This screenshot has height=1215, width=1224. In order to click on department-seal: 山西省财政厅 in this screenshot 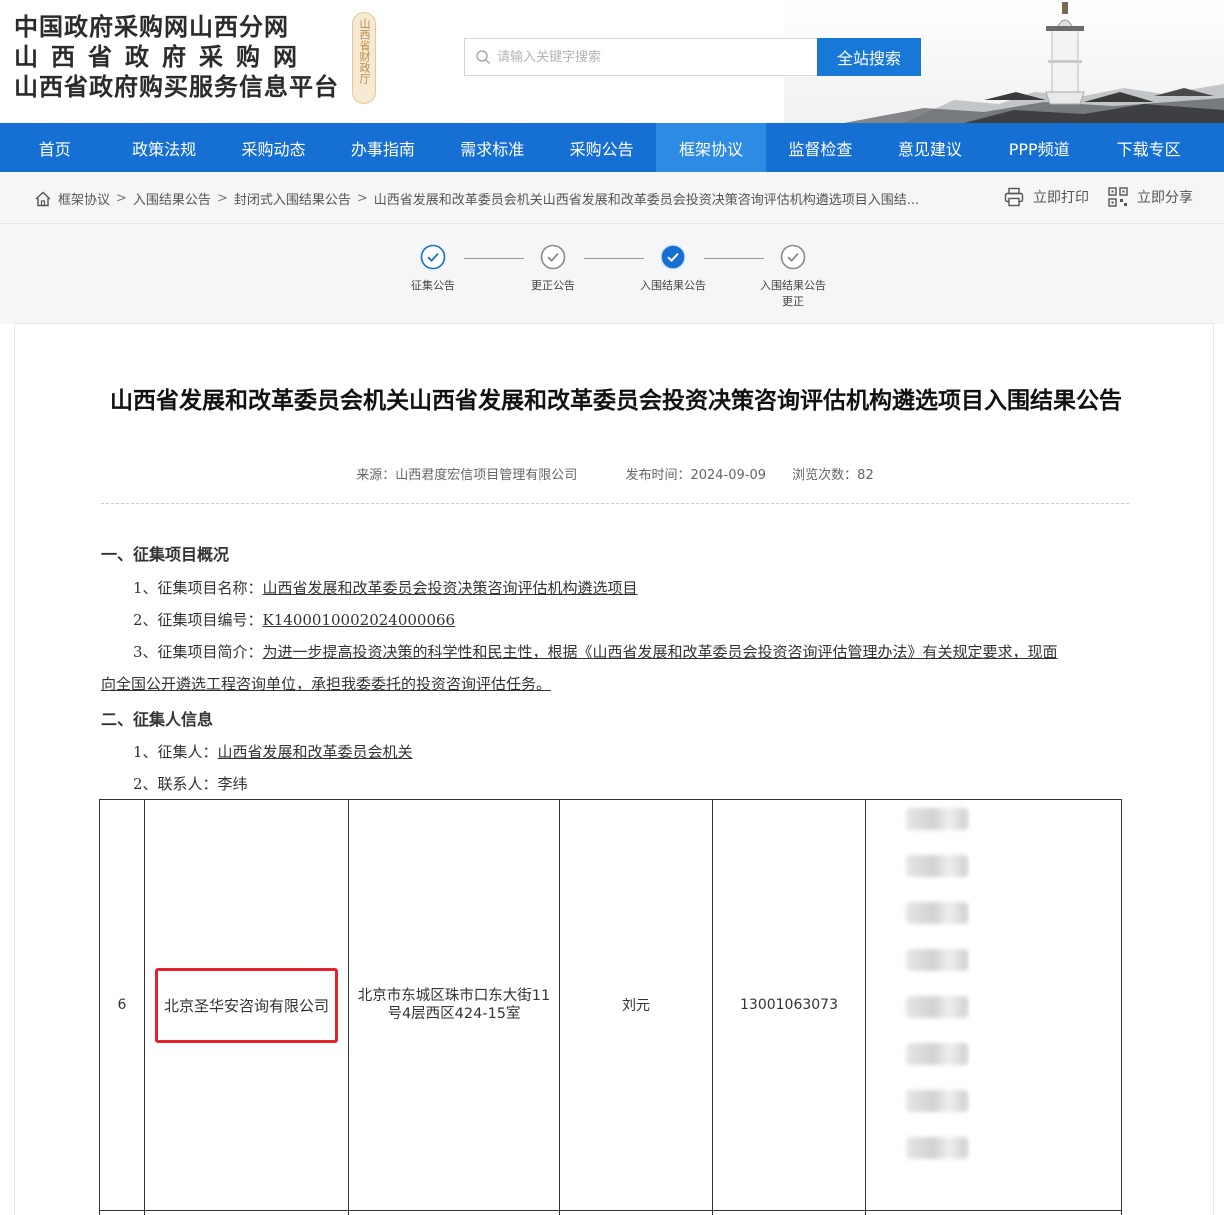, I will do `click(364, 58)`.